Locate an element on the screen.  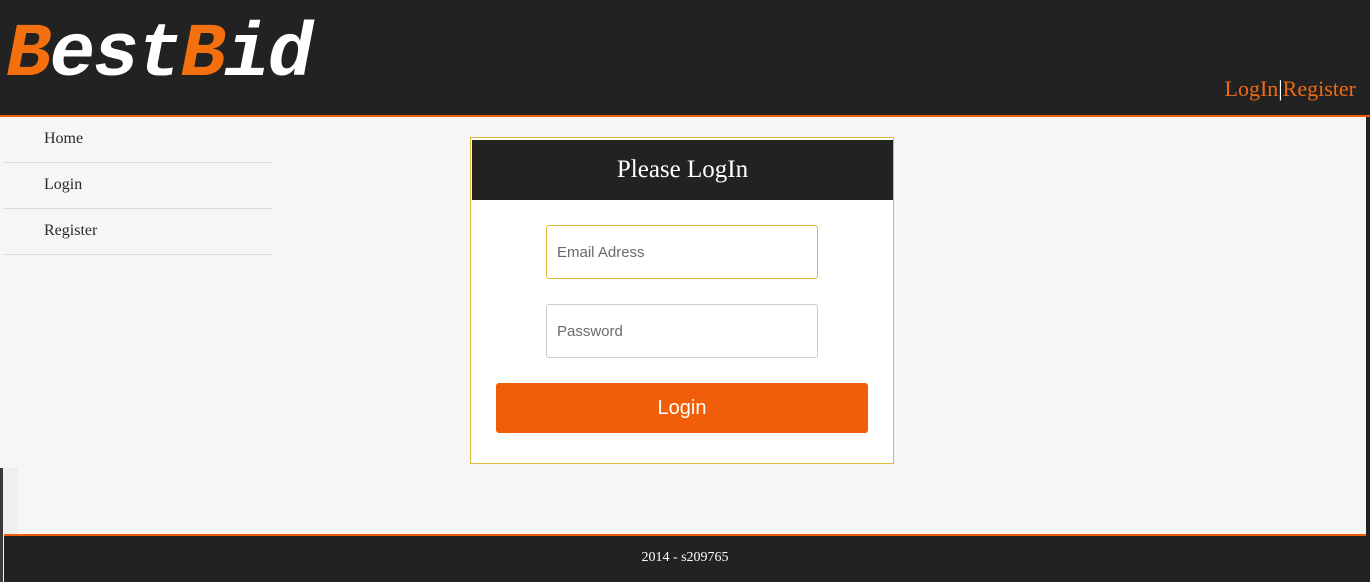
right-edge-bar is located at coordinates (1368, 349).